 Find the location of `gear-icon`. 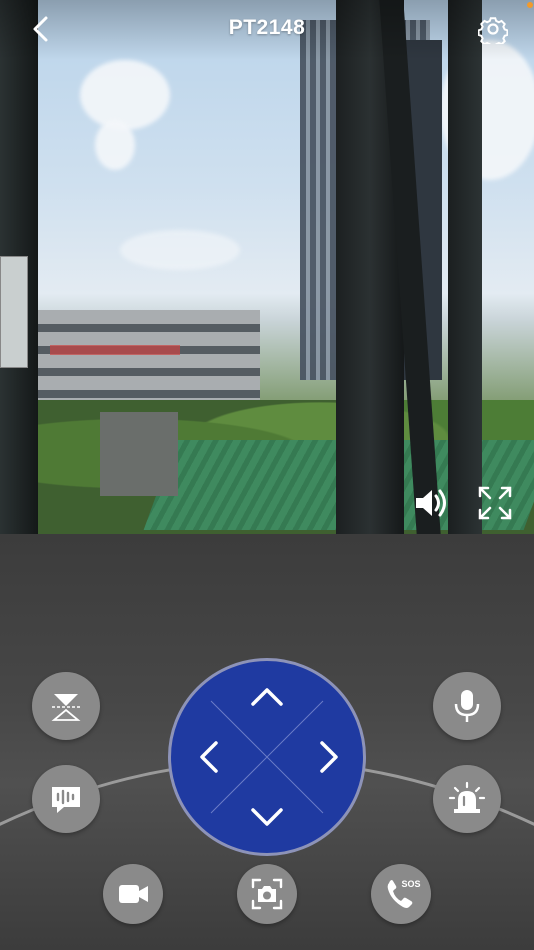

gear-icon is located at coordinates (493, 32).